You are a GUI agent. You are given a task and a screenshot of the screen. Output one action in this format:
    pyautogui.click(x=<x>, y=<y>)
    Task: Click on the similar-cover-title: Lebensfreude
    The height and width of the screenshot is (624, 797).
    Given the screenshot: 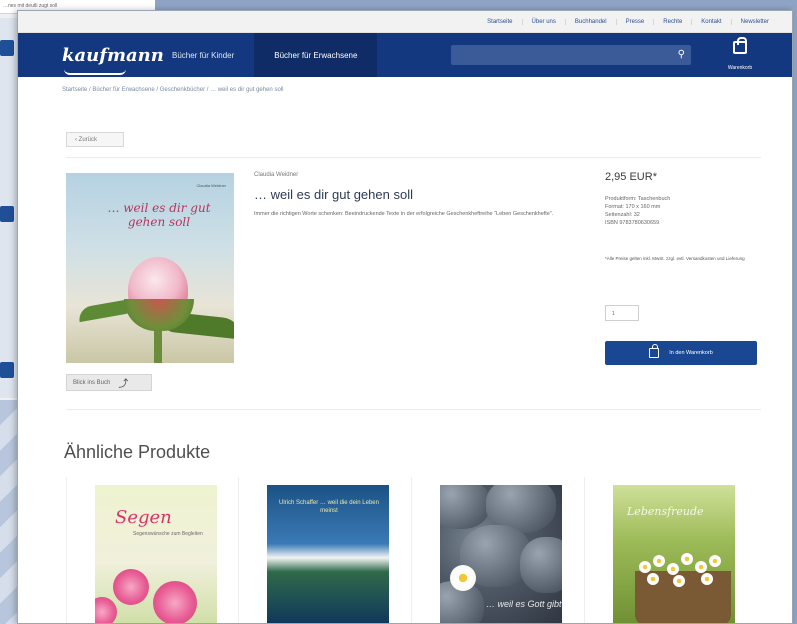 What is the action you would take?
    pyautogui.click(x=665, y=511)
    